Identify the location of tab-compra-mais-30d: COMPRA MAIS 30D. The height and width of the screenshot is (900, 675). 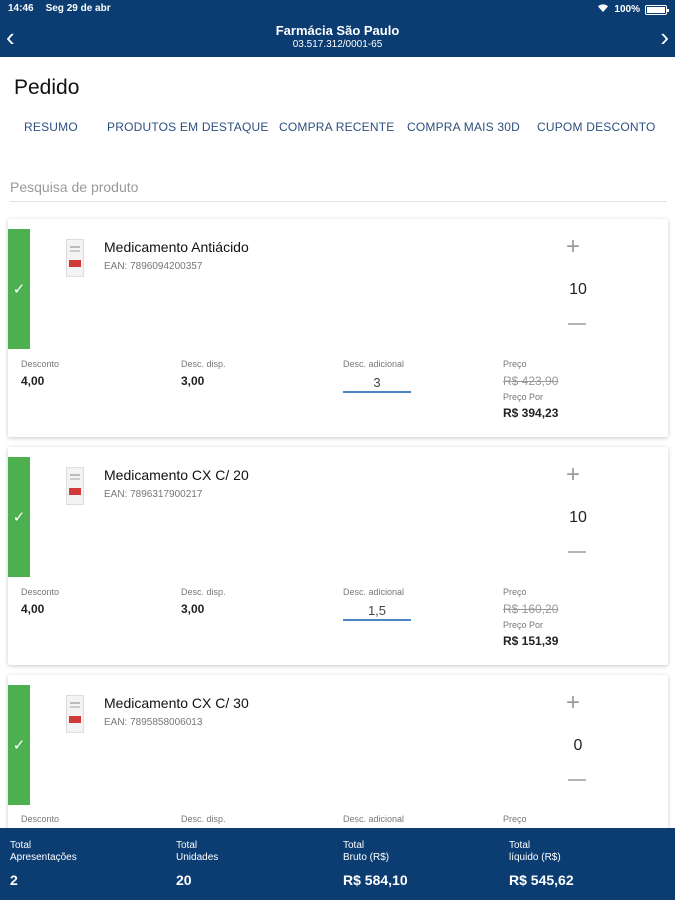
(463, 127).